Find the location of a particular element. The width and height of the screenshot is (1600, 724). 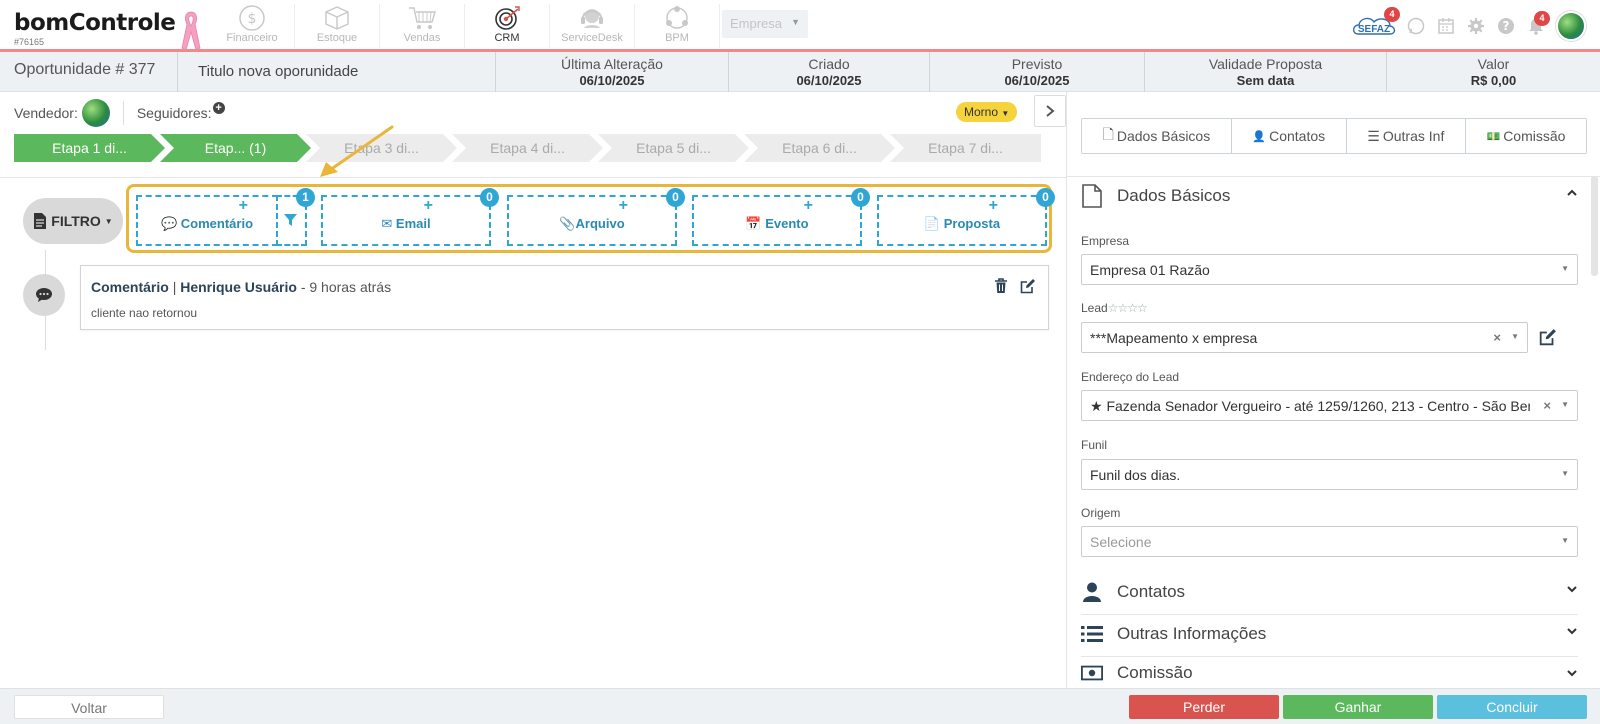

nav-vendas: Vendas is located at coordinates (422, 26).